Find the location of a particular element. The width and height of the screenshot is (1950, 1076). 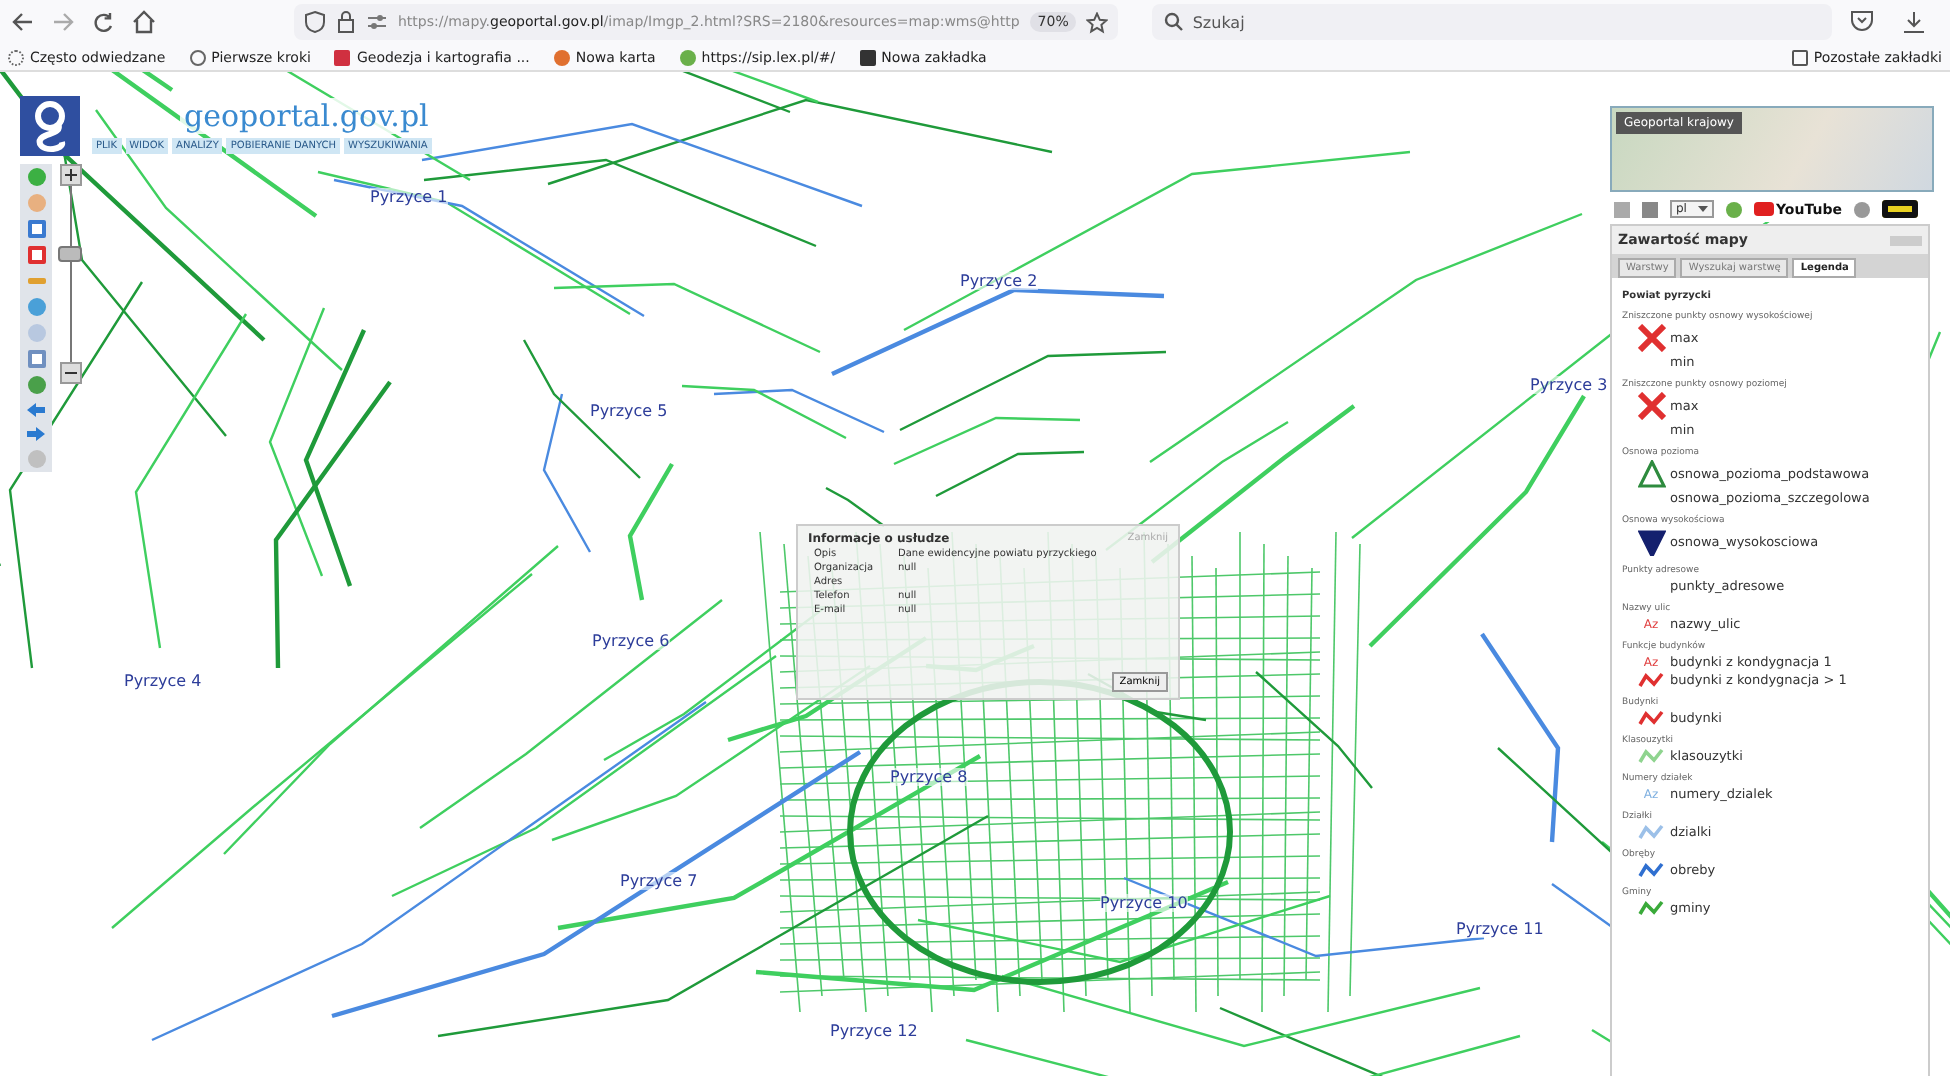

map-label: Pyrzyce 6 is located at coordinates (631, 641).